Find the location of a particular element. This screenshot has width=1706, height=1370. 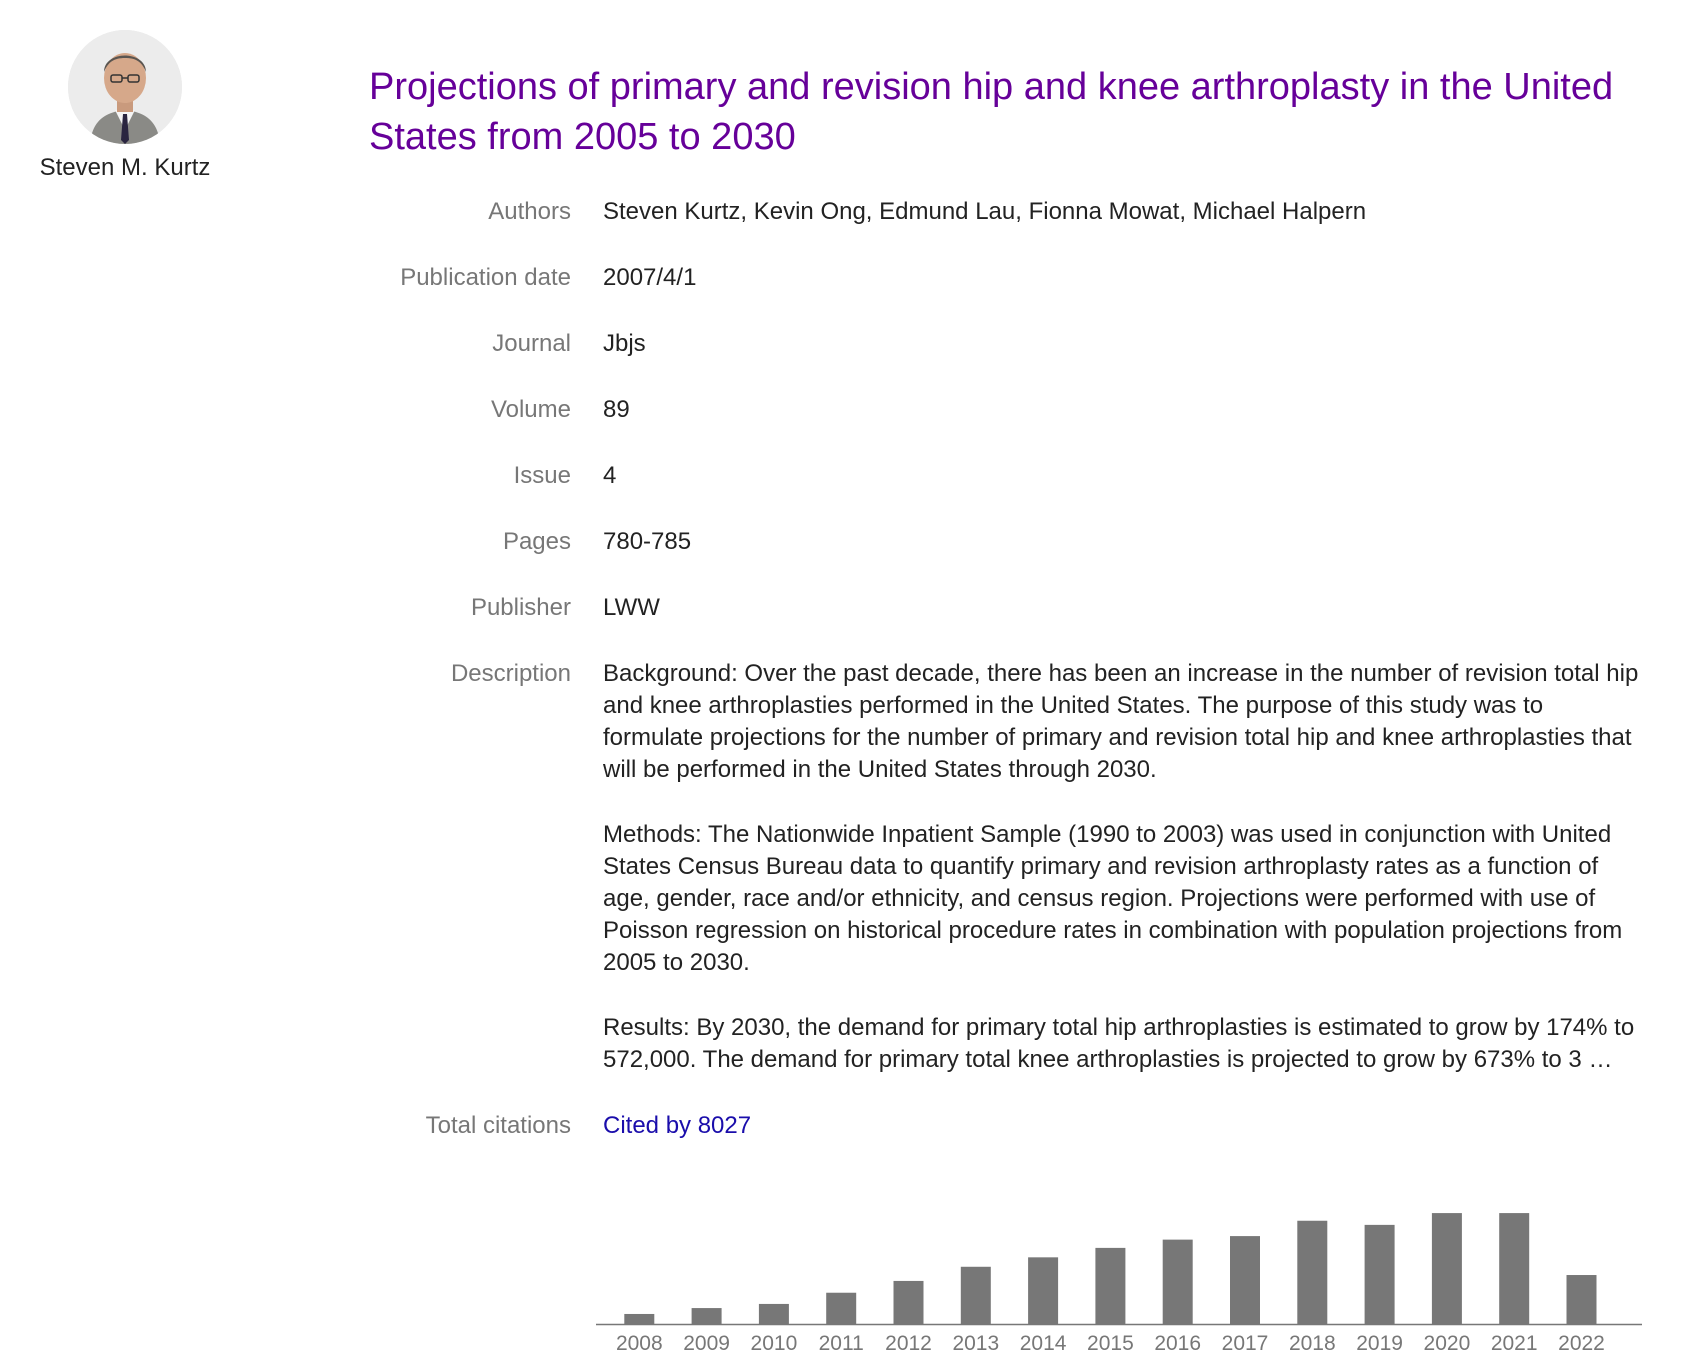

chart-tick-2017: 2017 is located at coordinates (1245, 1343).